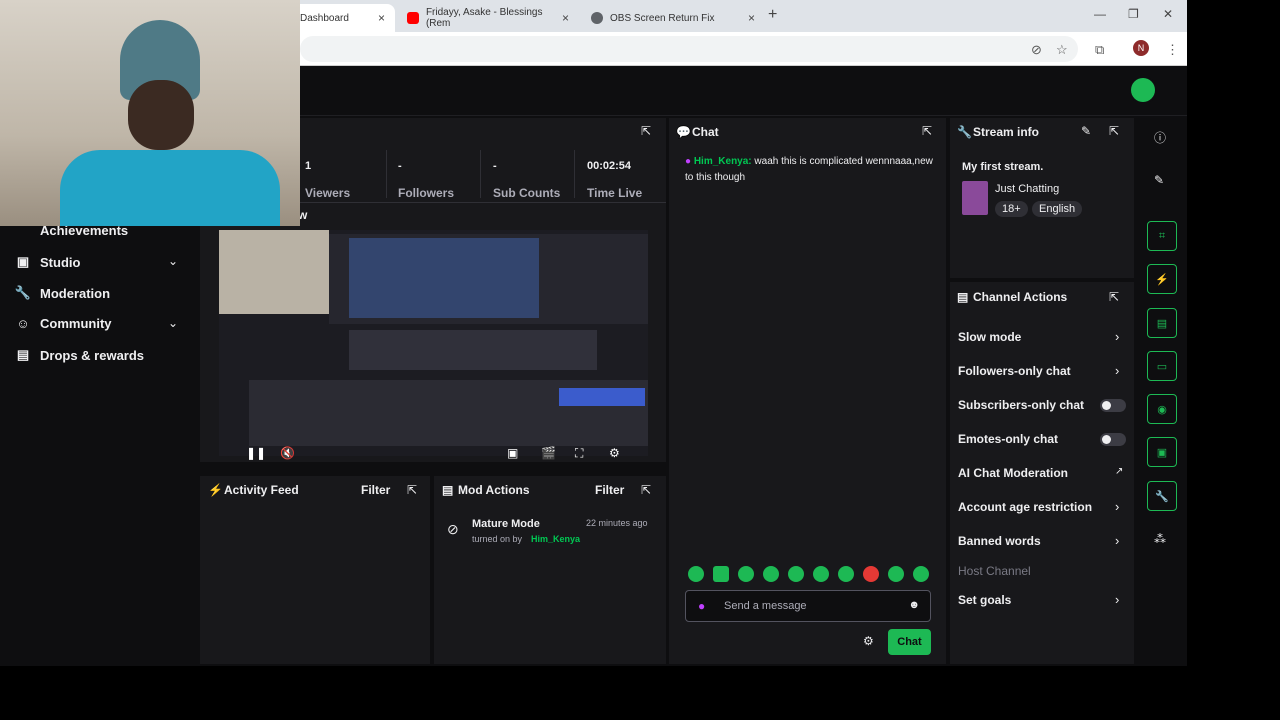  I want to click on chat-send-button: Chat, so click(909, 642).